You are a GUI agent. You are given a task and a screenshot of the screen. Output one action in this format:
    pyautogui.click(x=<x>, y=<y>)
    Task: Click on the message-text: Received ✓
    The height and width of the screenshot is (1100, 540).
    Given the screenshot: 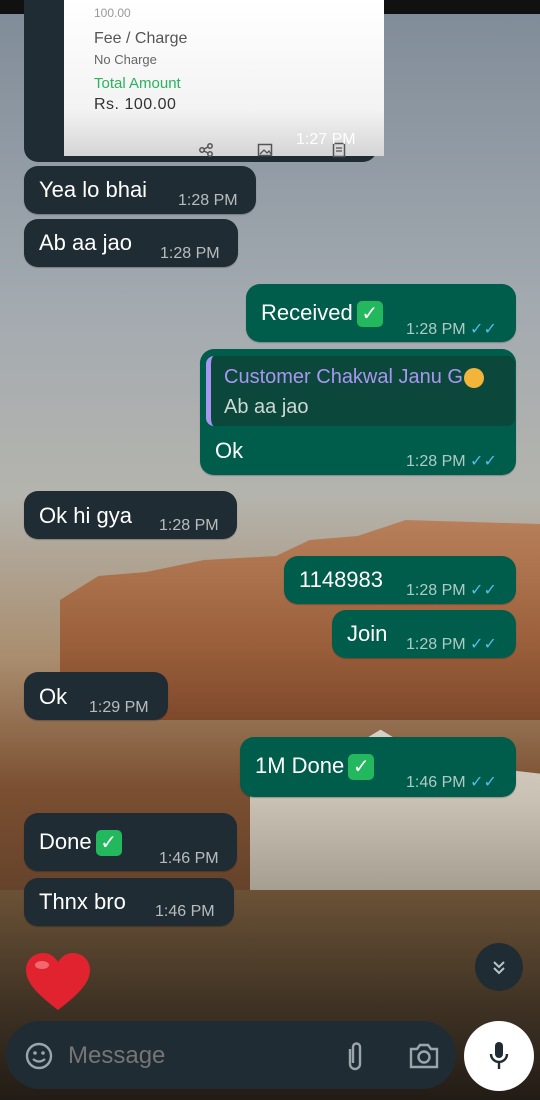 What is the action you would take?
    pyautogui.click(x=322, y=314)
    